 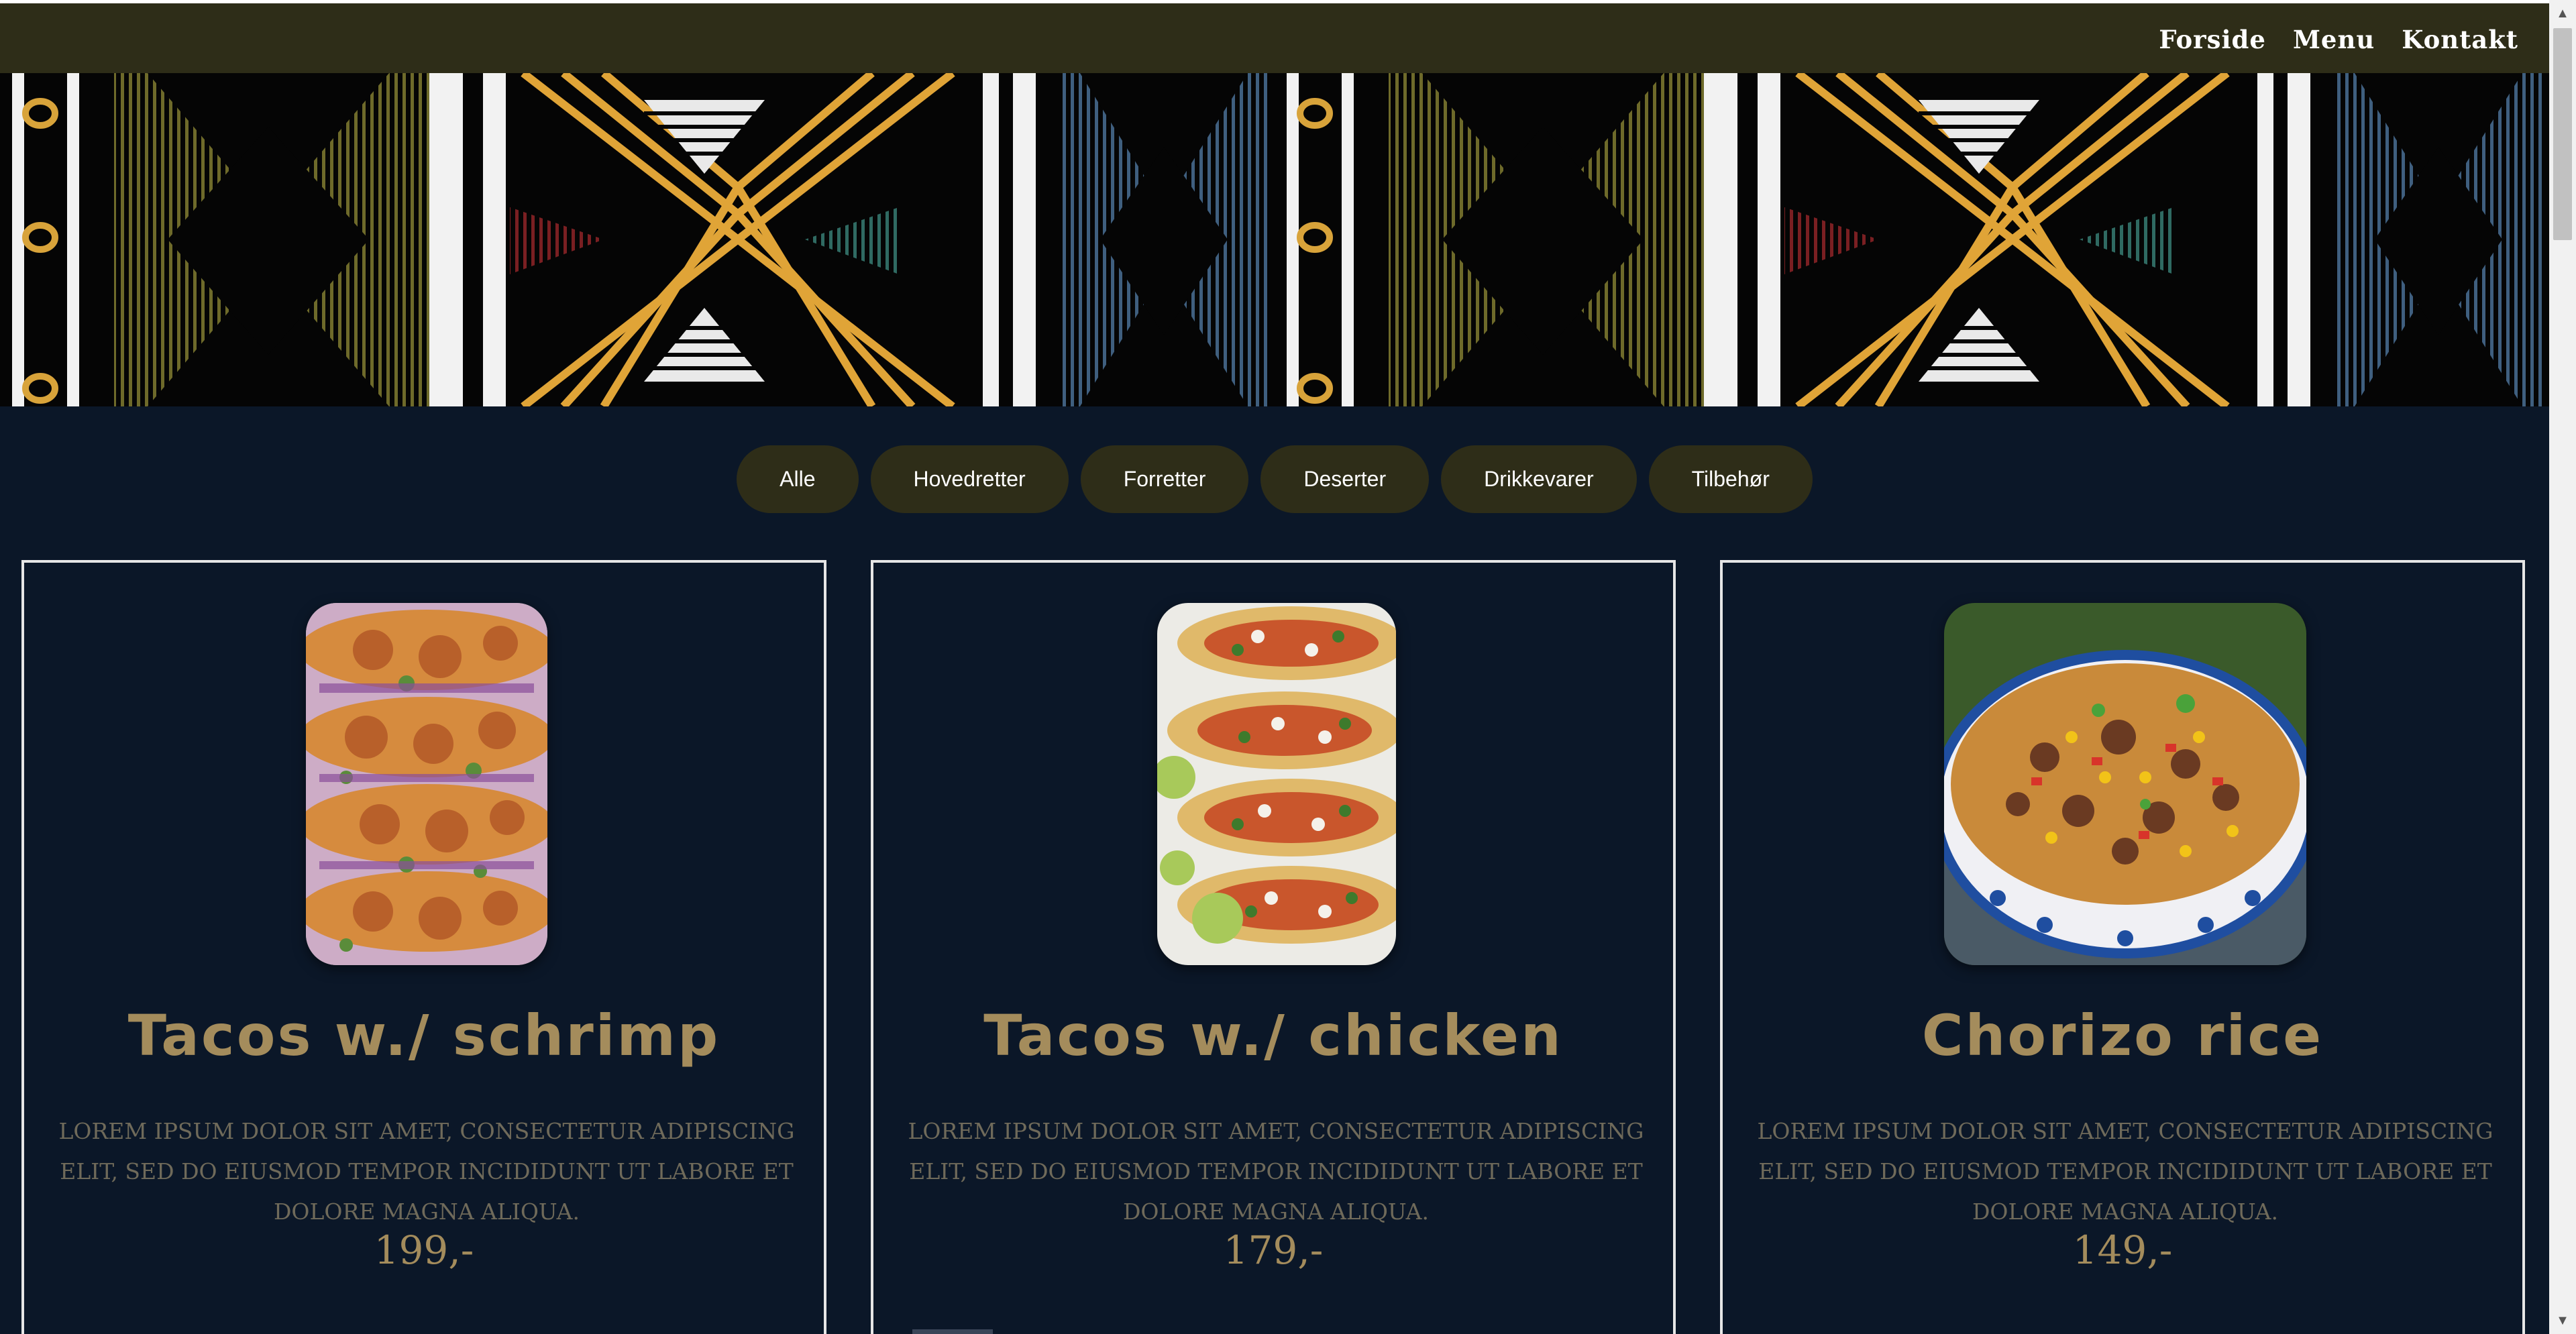 What do you see at coordinates (1276, 784) in the screenshot?
I see `chicken-tacos-photo` at bounding box center [1276, 784].